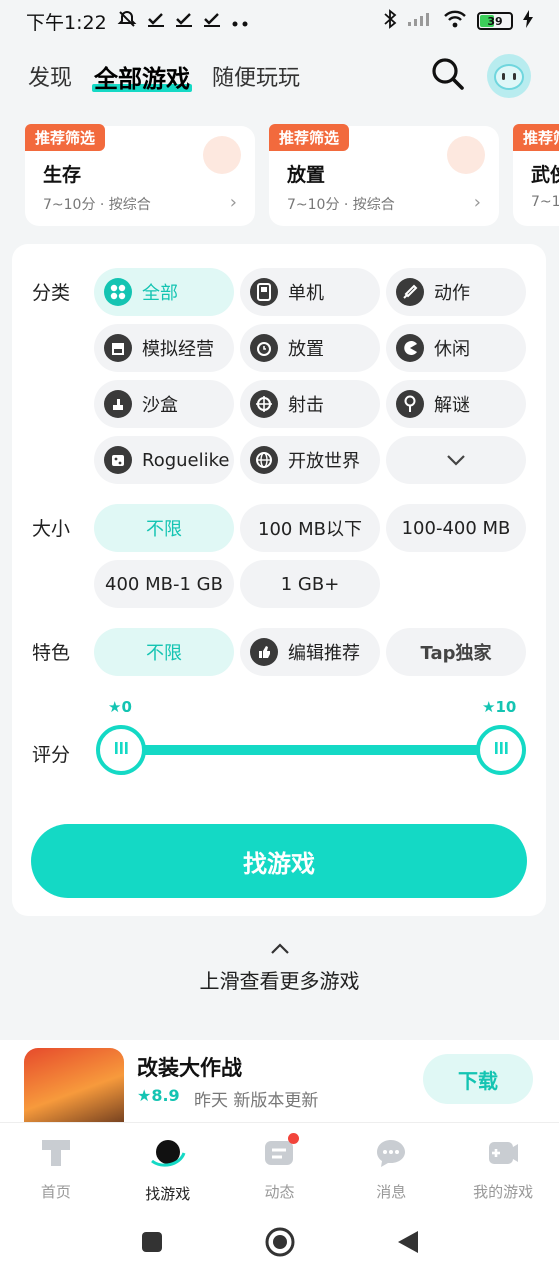  Describe the element at coordinates (279, 21) in the screenshot. I see `status-bar: 下午1:22 39` at that location.